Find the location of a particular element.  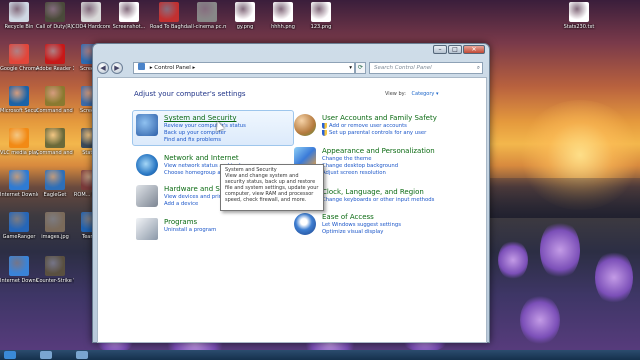

desktop-icon-label: Call of Duty(R) 4 is located at coordinates (55, 27).